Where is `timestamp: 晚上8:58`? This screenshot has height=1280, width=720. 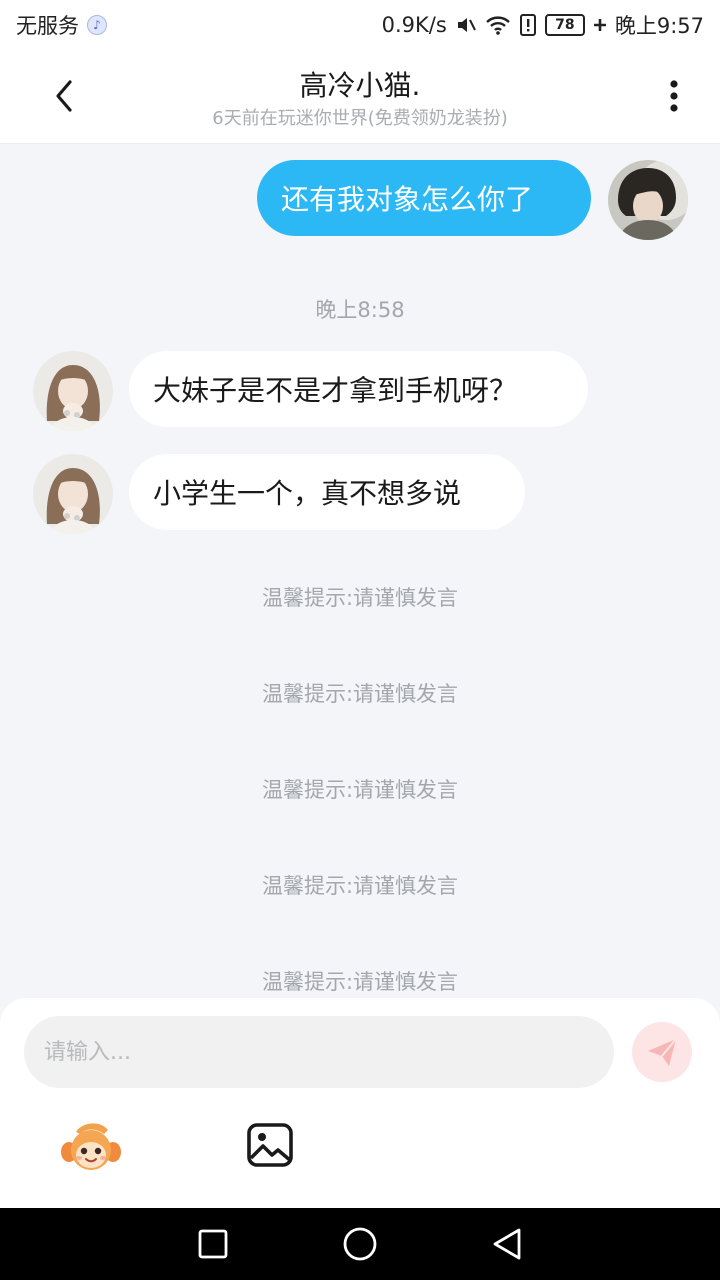
timestamp: 晚上8:58 is located at coordinates (360, 310).